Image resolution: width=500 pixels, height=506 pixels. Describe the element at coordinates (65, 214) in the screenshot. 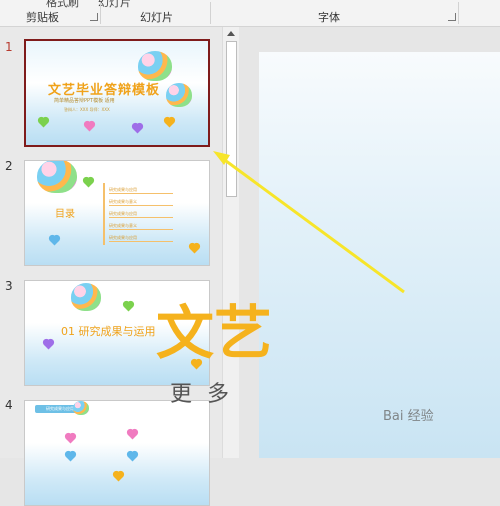

I see `thumbnail-title: 目录` at that location.